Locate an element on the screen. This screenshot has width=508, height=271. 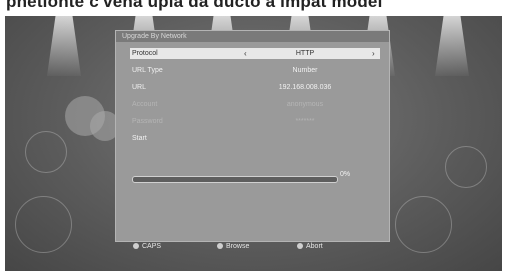
caps-hint-label: CAPS is located at coordinates (152, 246).